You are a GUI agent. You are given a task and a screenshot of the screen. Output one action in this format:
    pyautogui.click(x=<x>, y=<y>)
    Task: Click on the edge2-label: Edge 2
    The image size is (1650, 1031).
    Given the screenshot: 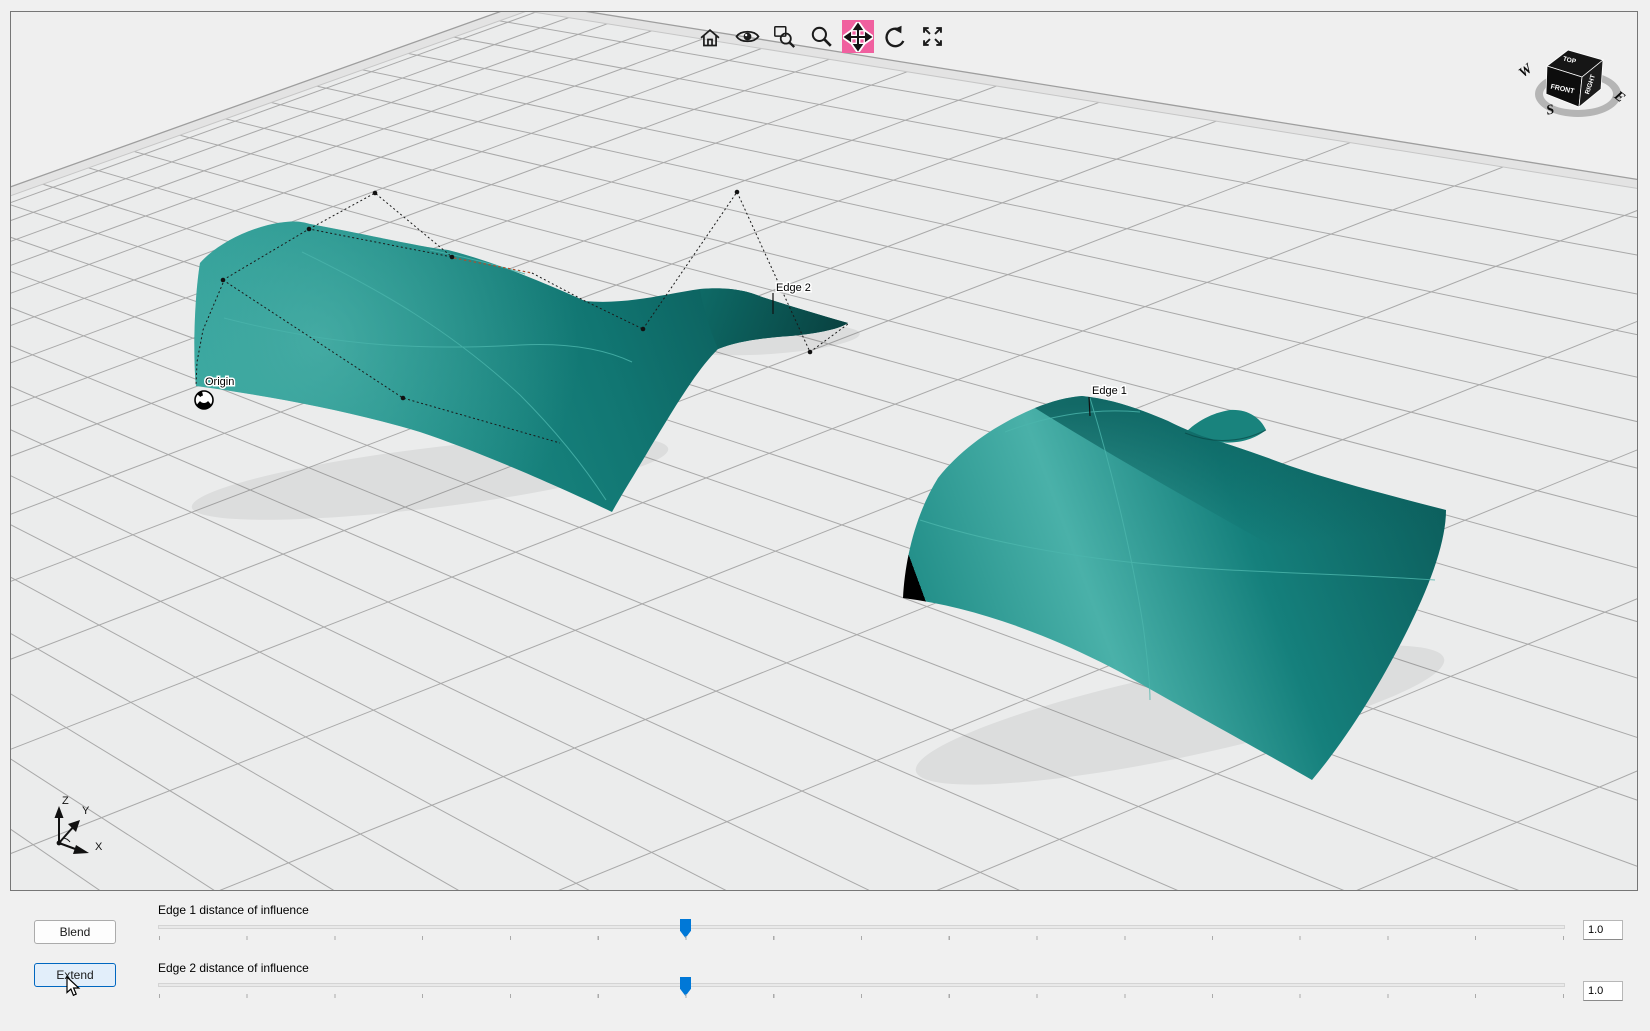 What is the action you would take?
    pyautogui.click(x=793, y=288)
    